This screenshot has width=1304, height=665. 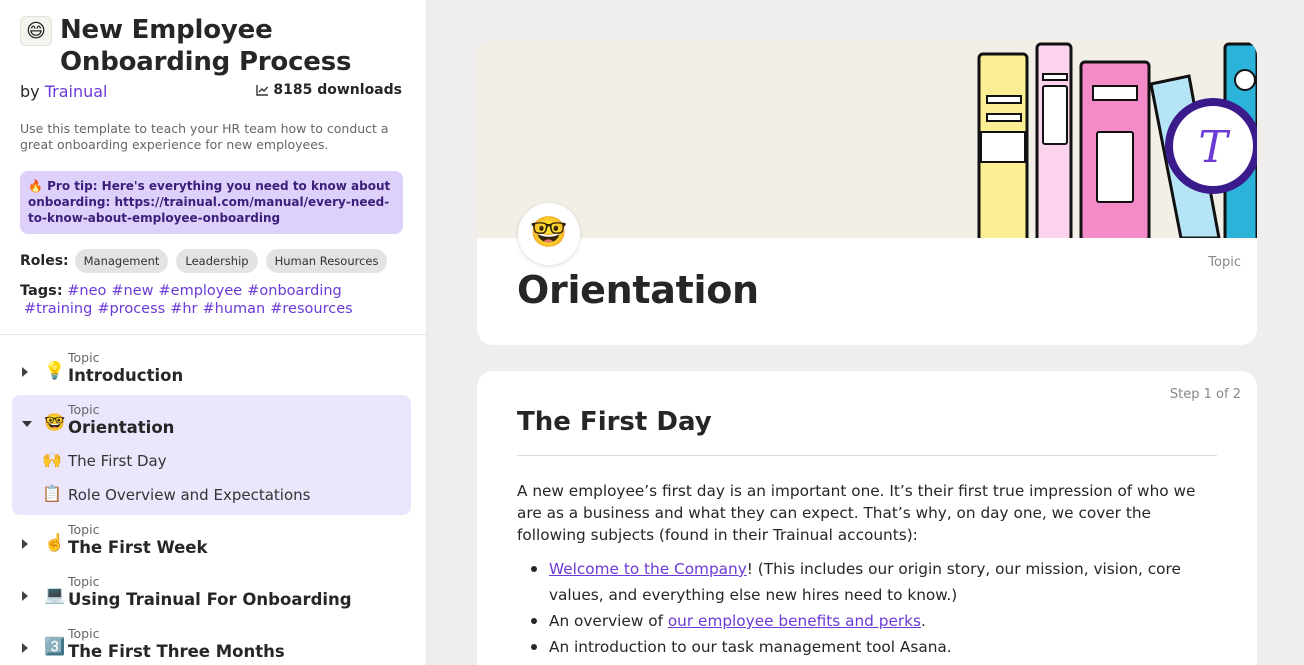 What do you see at coordinates (55, 647) in the screenshot?
I see `keycap-three-icon: 3️⃣` at bounding box center [55, 647].